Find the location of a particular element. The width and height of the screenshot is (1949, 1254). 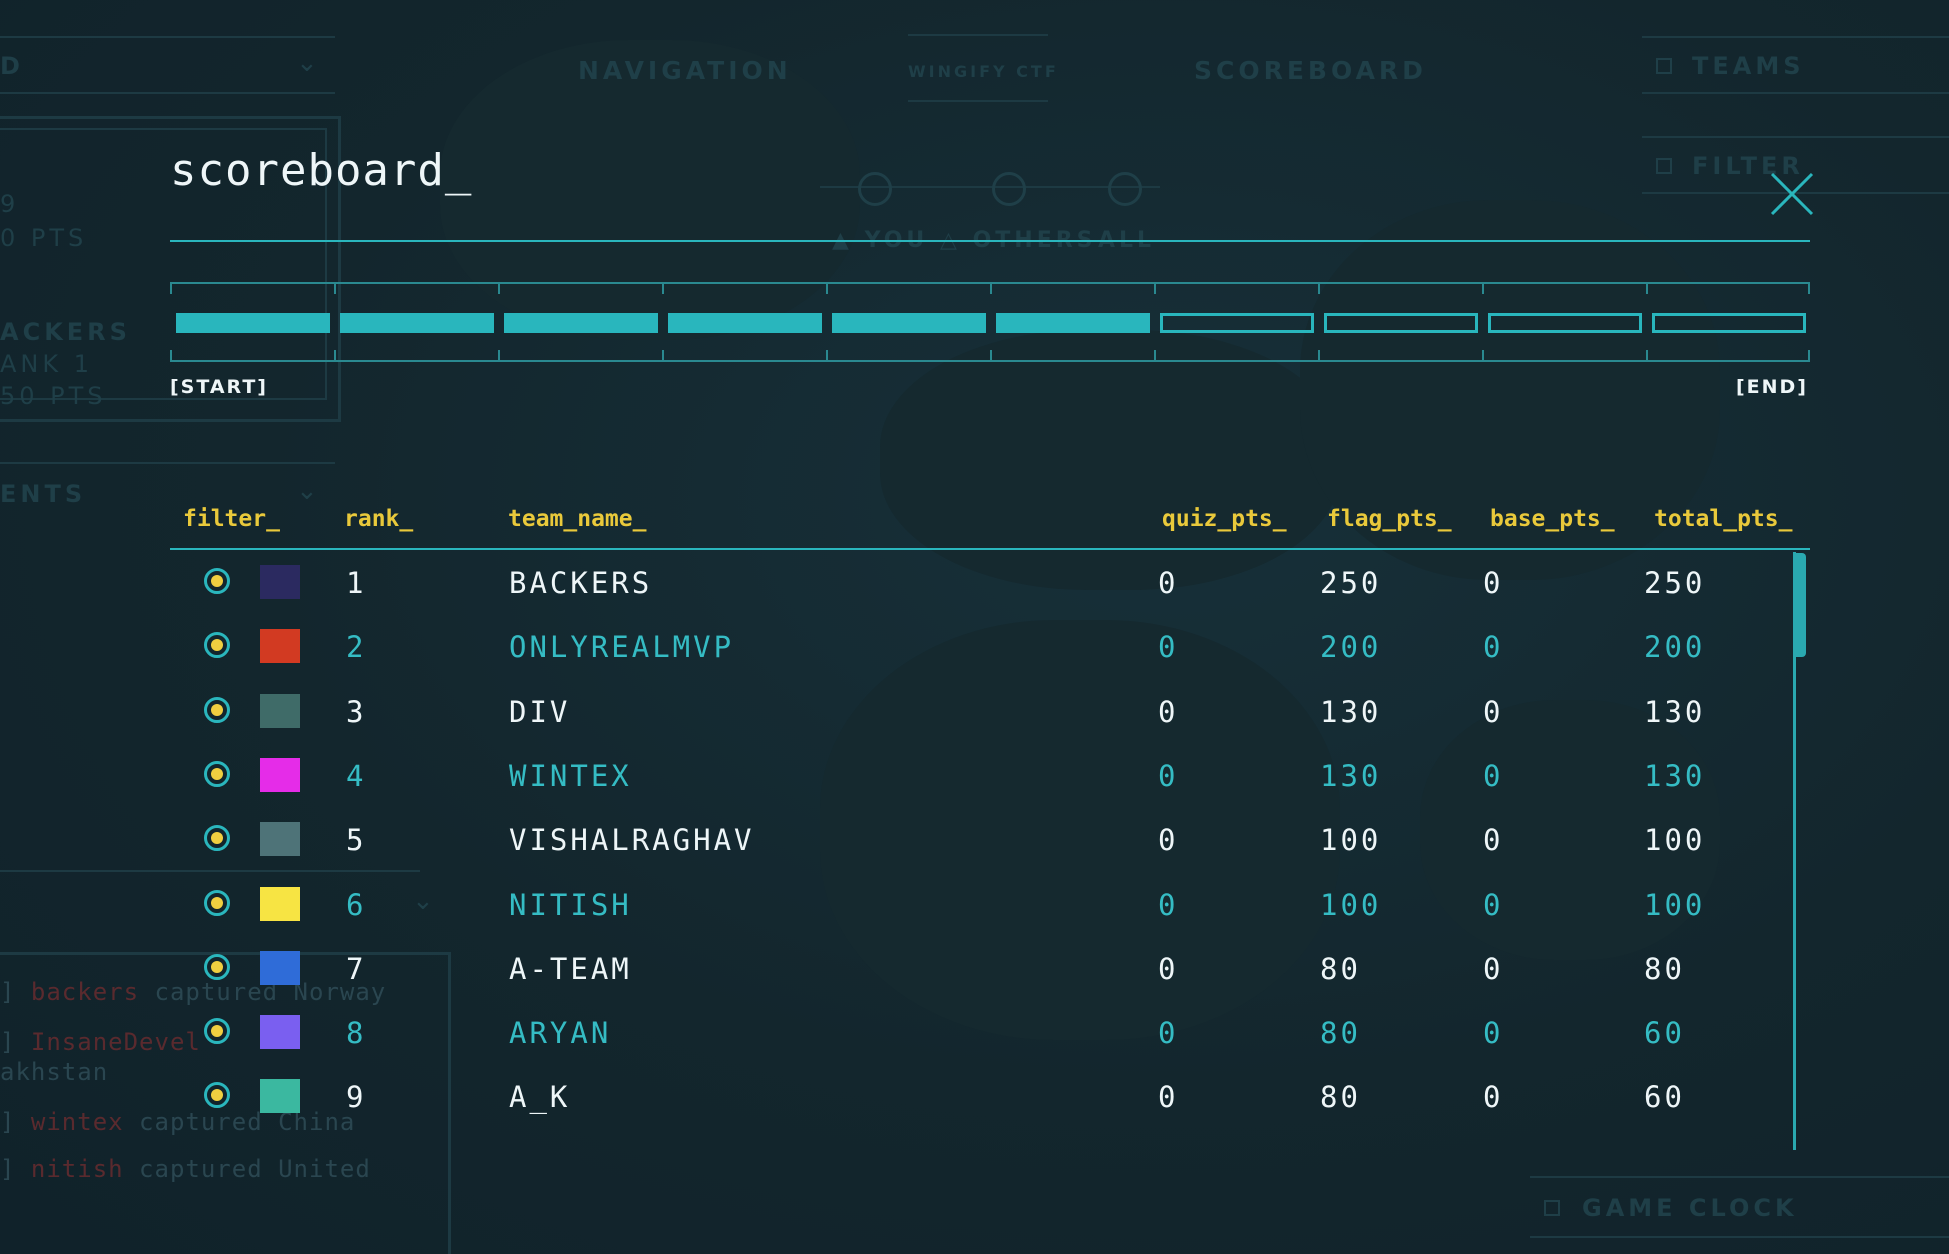

table-row: 3 DIV 0 130 0 130 is located at coordinates (980, 713).